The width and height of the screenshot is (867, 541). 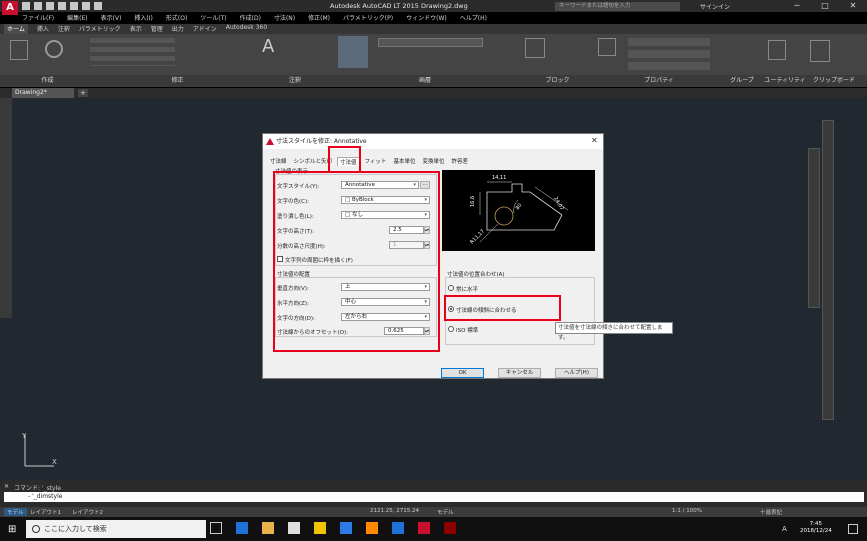 What do you see at coordinates (434, 497) in the screenshot?
I see `command-input: - '_dimstyle` at bounding box center [434, 497].